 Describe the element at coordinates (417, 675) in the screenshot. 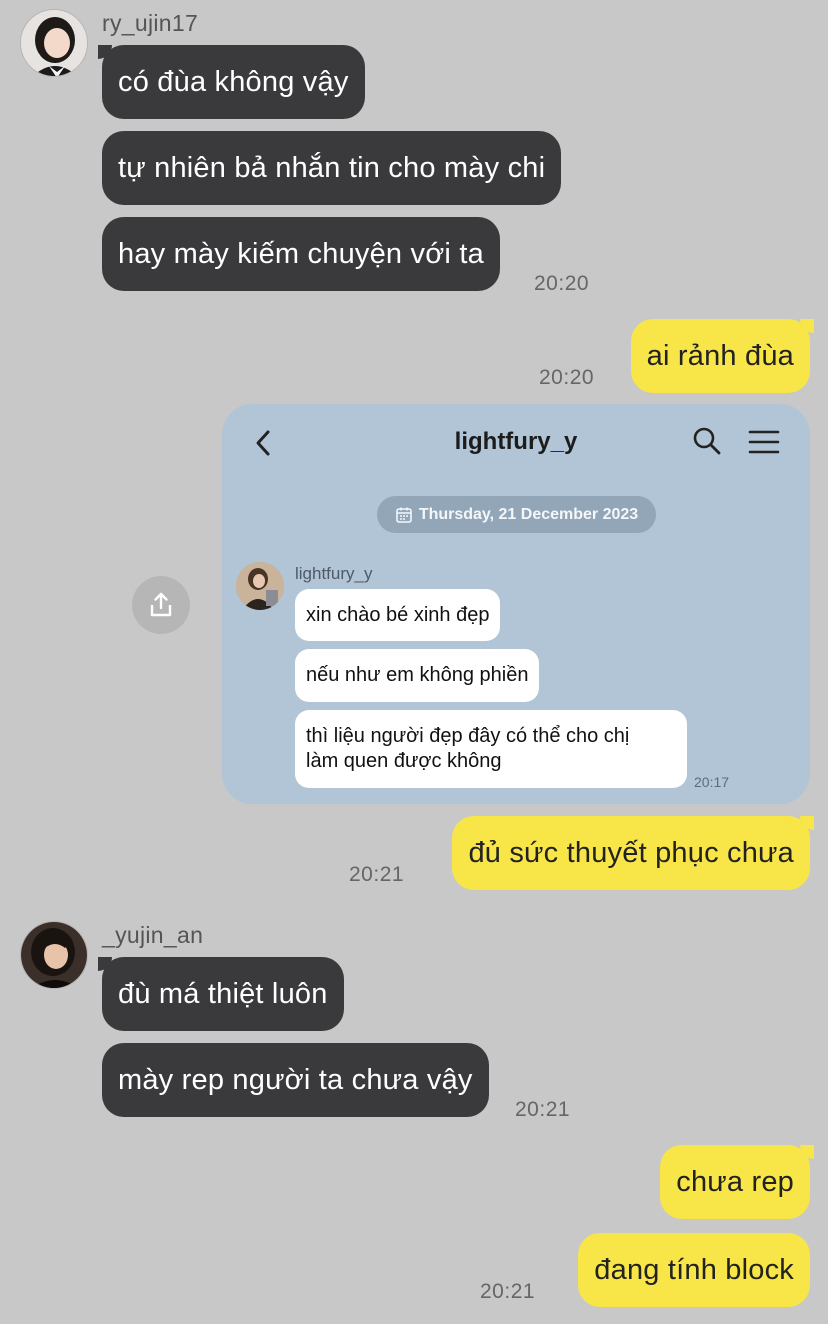

I see `shared-message-bubble: nếu như em không phiền` at that location.